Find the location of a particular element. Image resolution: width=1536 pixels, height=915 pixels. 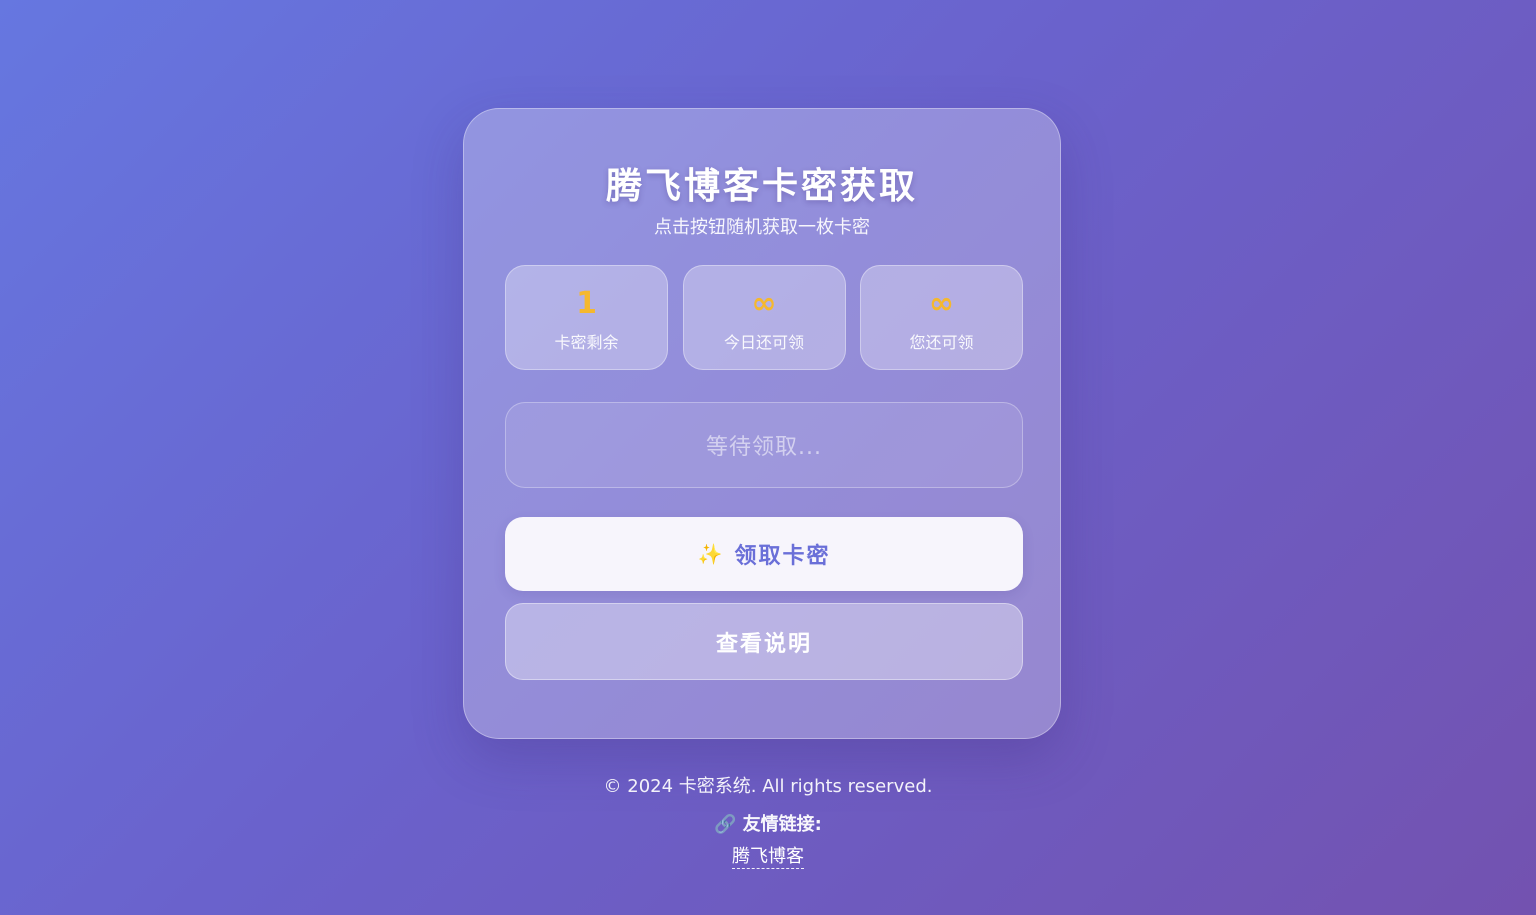

friend-link-tengfei-blog: 腾飞博客 is located at coordinates (768, 857).